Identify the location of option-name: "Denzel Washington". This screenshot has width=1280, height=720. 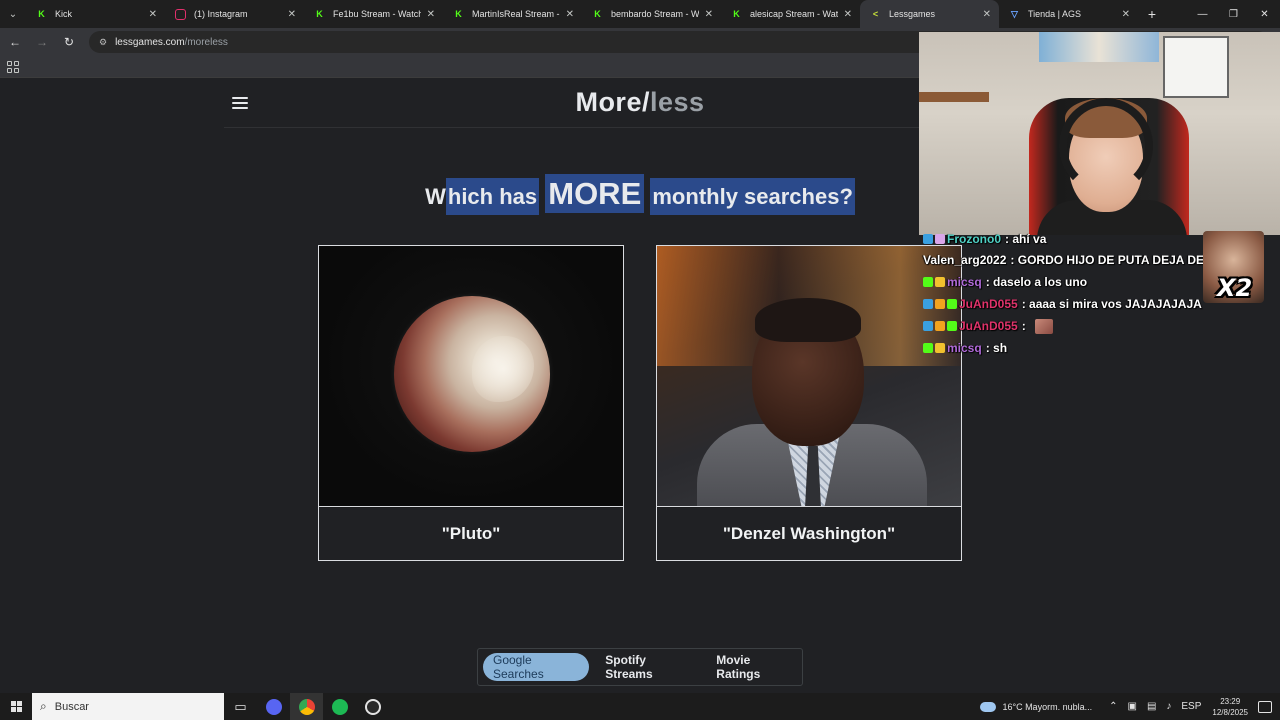
(809, 534).